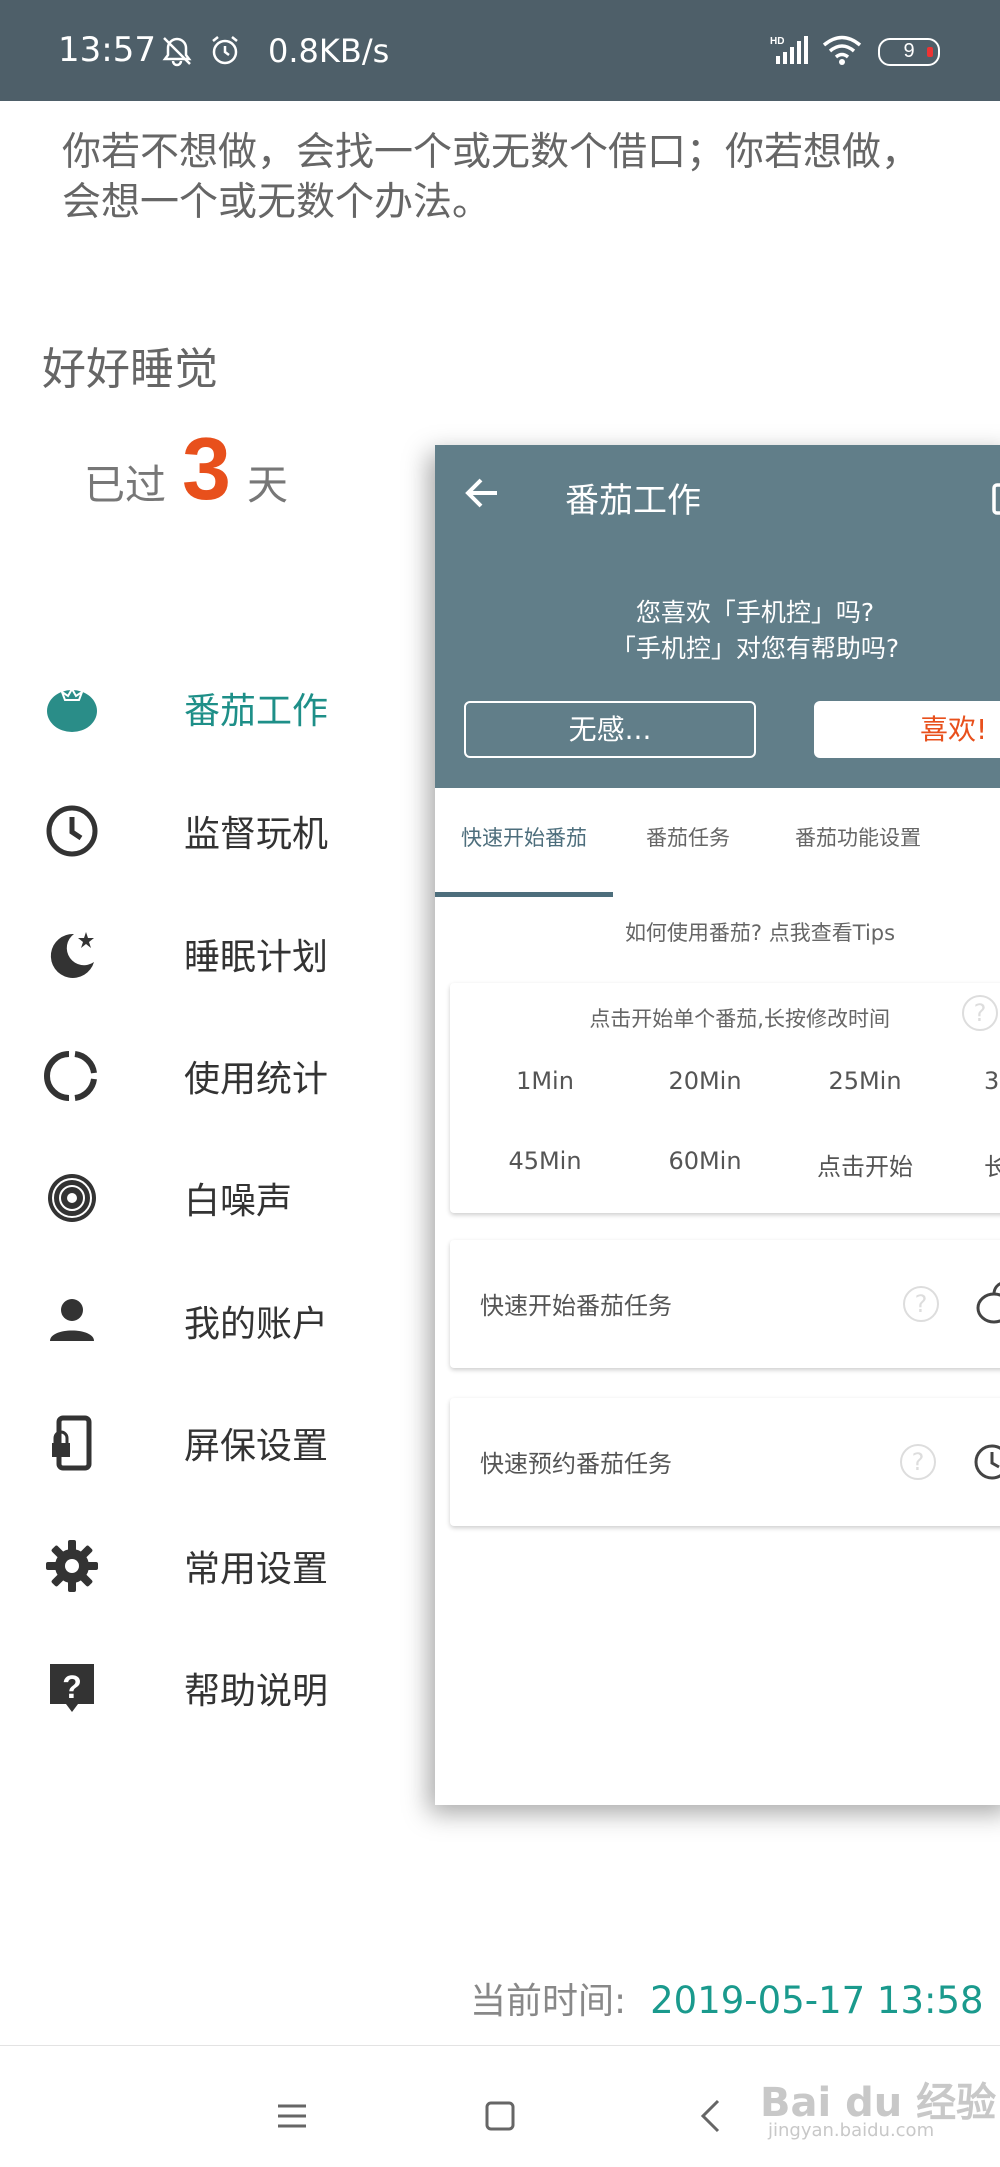  I want to click on help-icon: ?, so click(72, 1688).